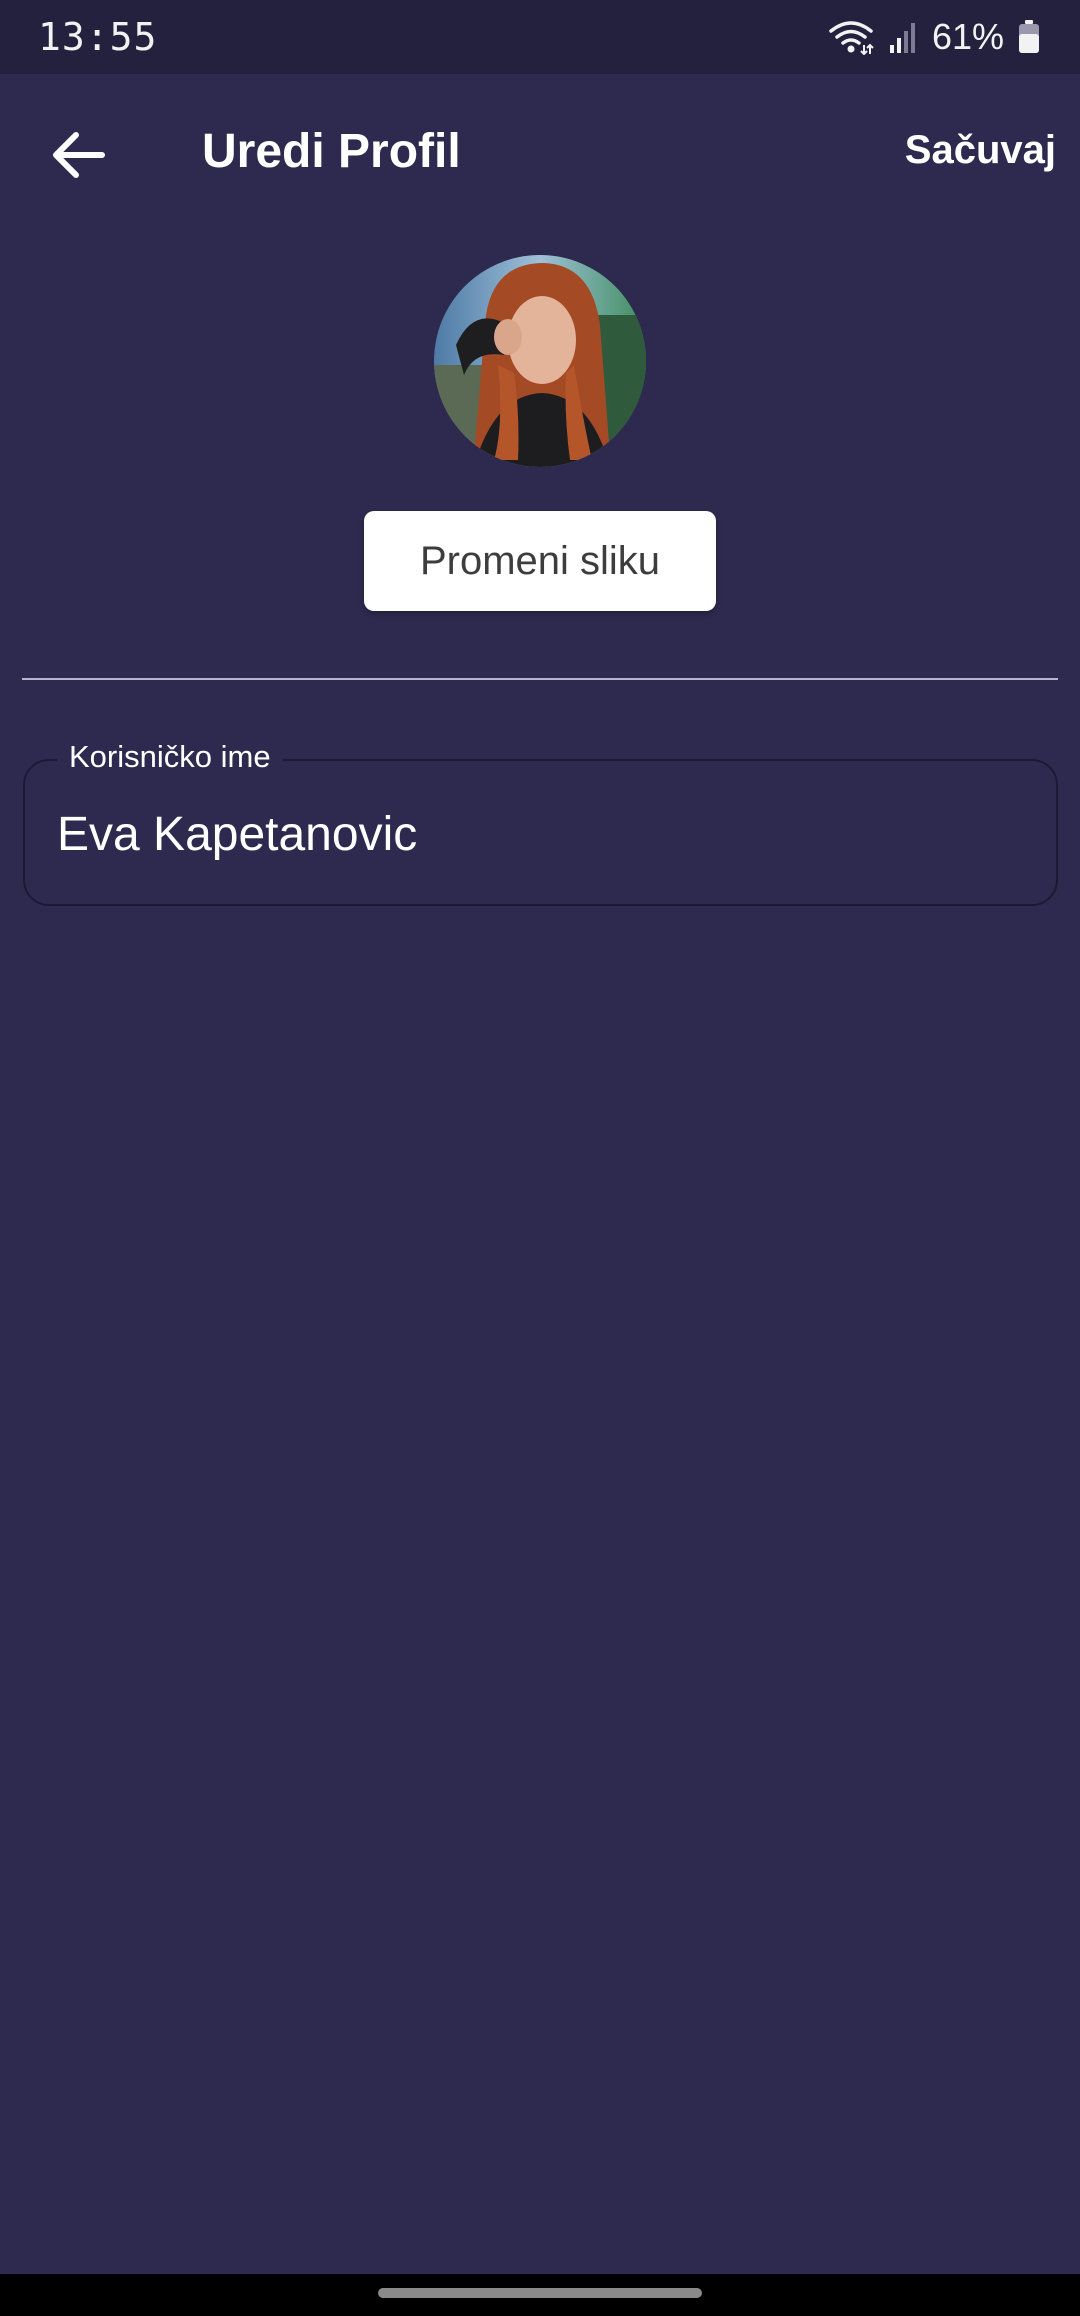 The image size is (1080, 2316). Describe the element at coordinates (537, 834) in the screenshot. I see `username-input` at that location.